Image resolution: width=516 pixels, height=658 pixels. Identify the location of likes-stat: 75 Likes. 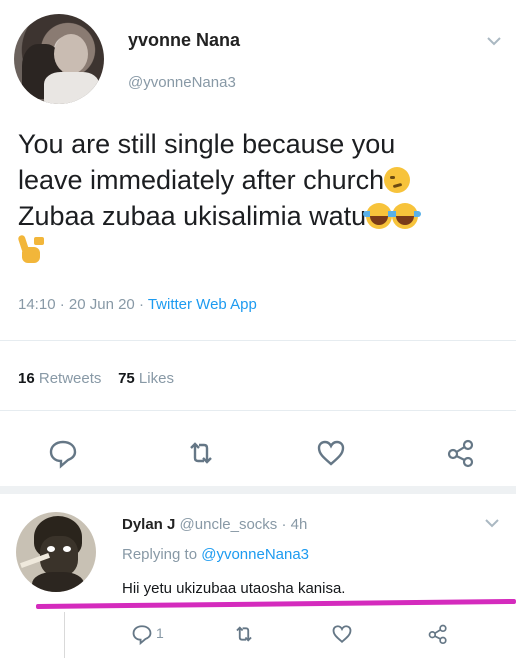
(146, 378).